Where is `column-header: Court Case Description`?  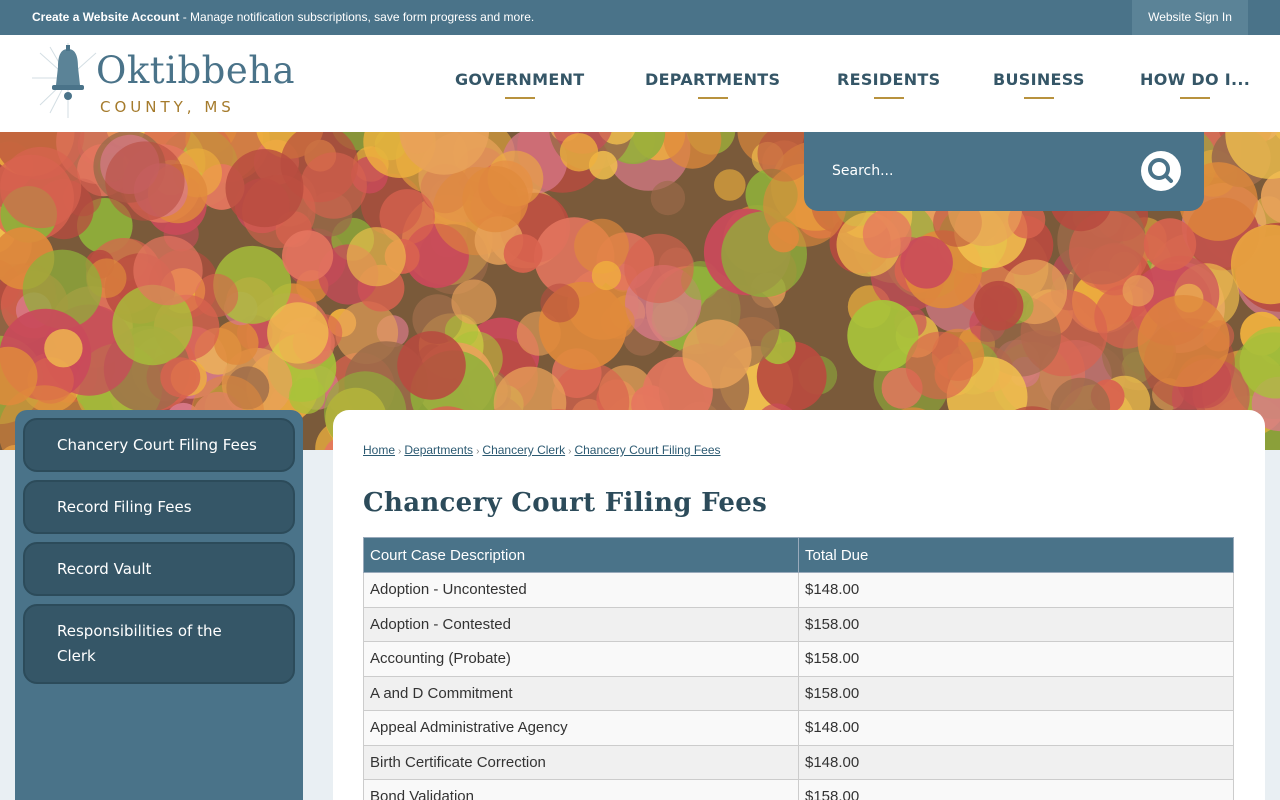
column-header: Court Case Description is located at coordinates (581, 555).